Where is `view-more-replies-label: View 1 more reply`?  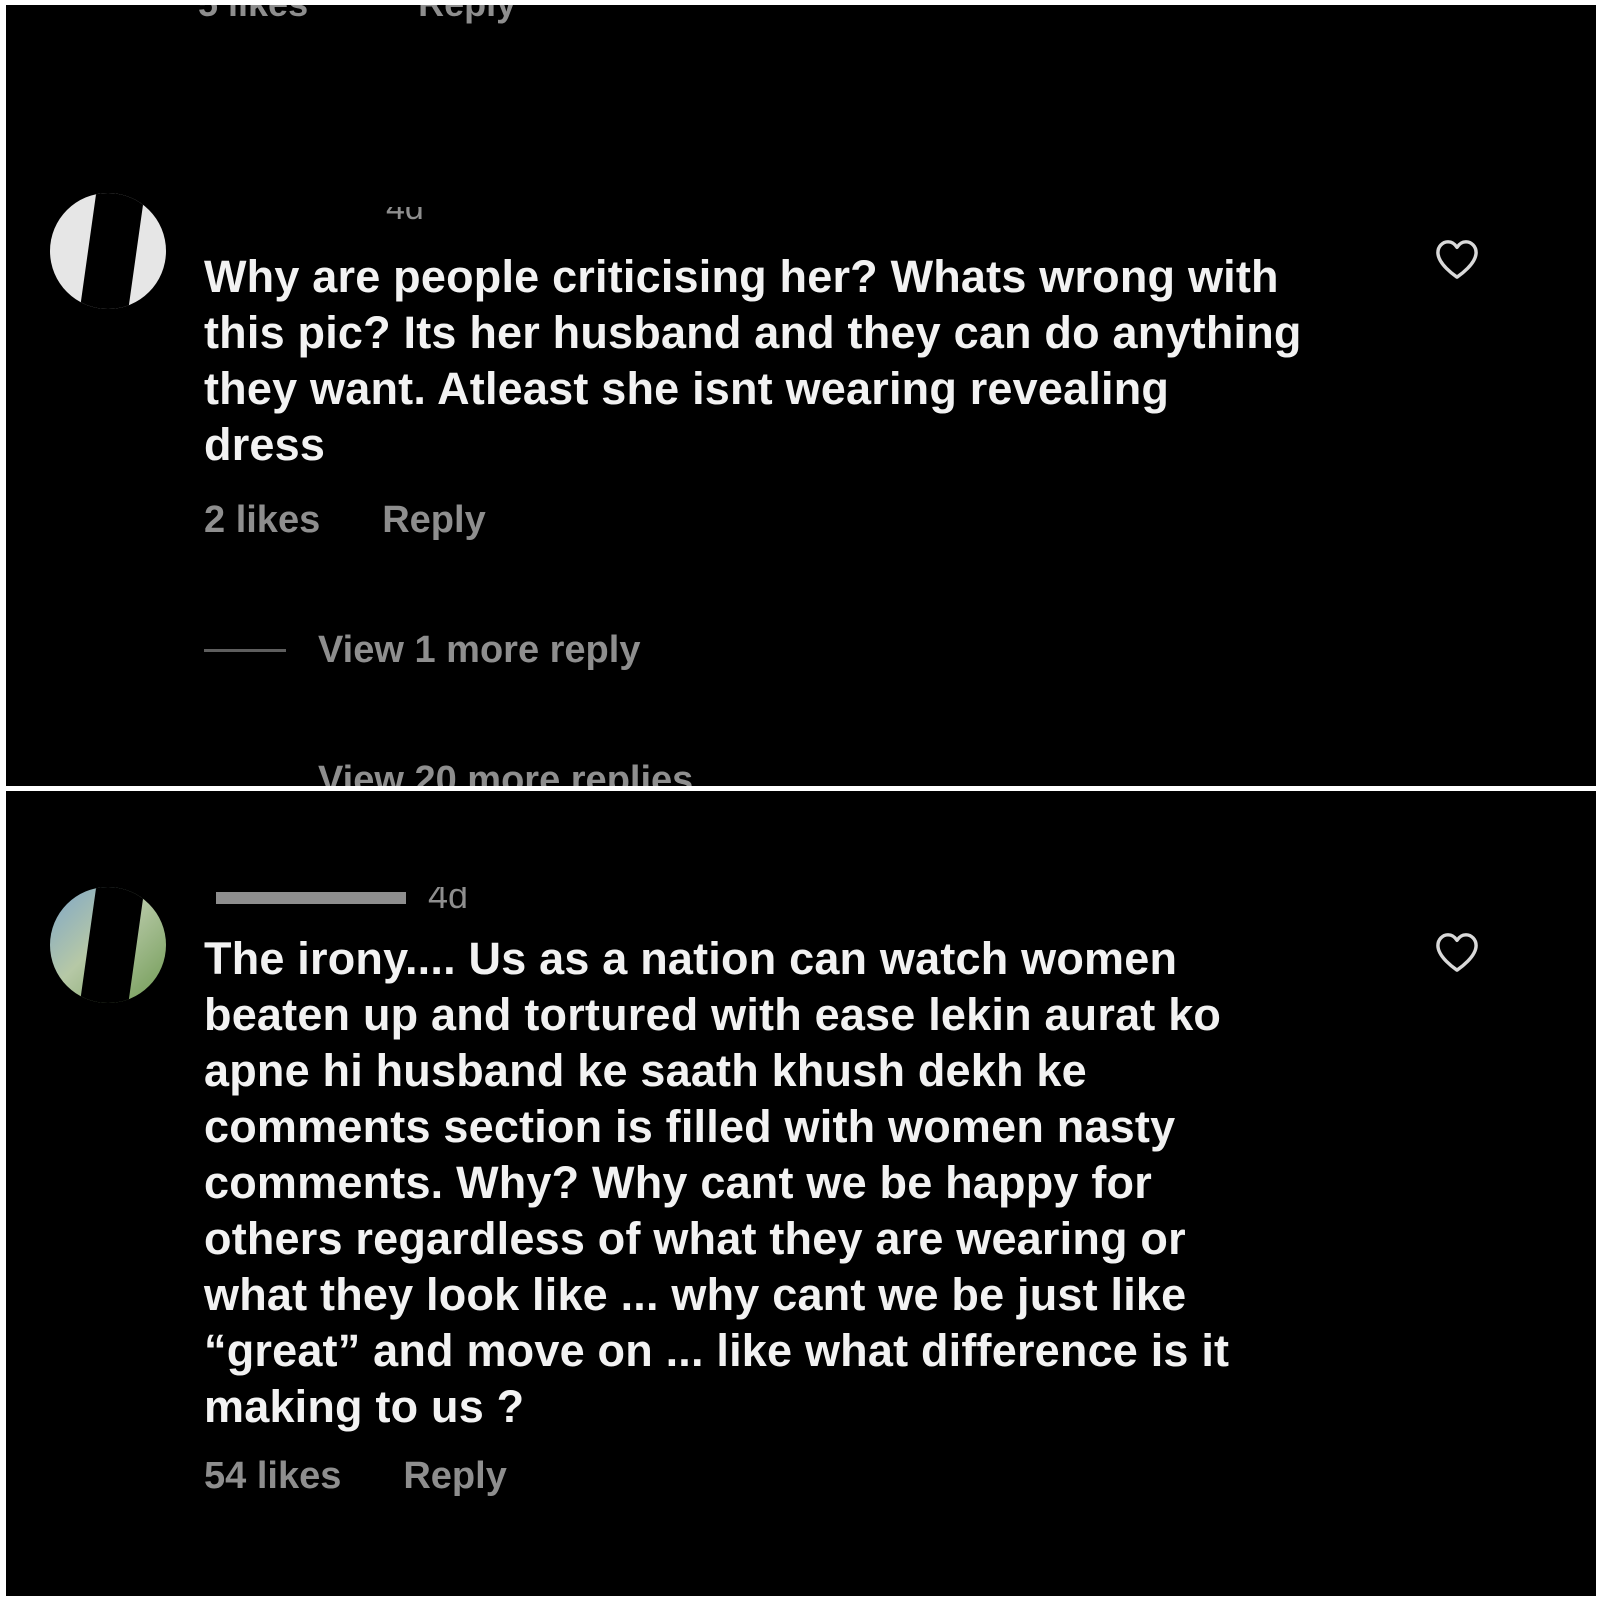 view-more-replies-label: View 1 more reply is located at coordinates (479, 650).